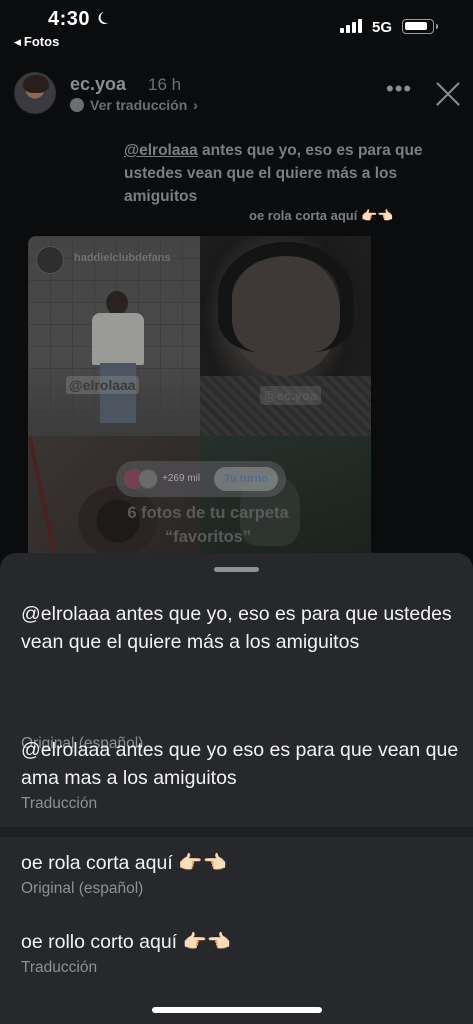  What do you see at coordinates (236, 832) in the screenshot?
I see `section-divider` at bounding box center [236, 832].